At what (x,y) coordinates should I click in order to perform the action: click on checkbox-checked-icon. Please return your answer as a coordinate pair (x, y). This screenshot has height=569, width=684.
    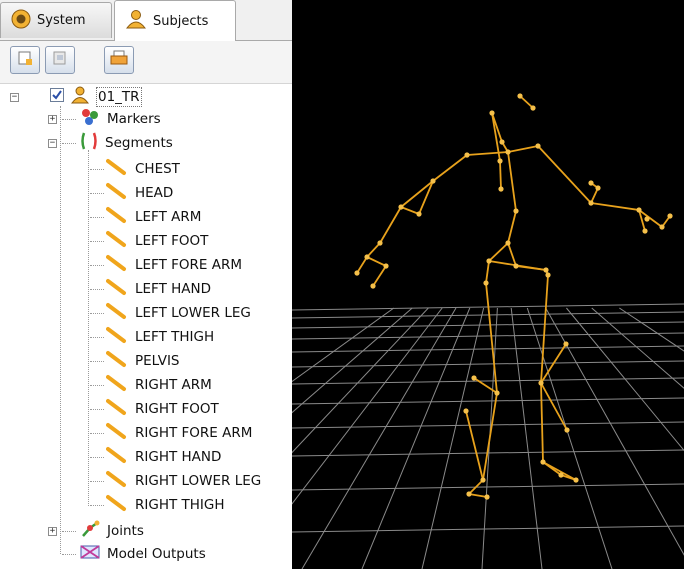
    Looking at the image, I should click on (57, 97).